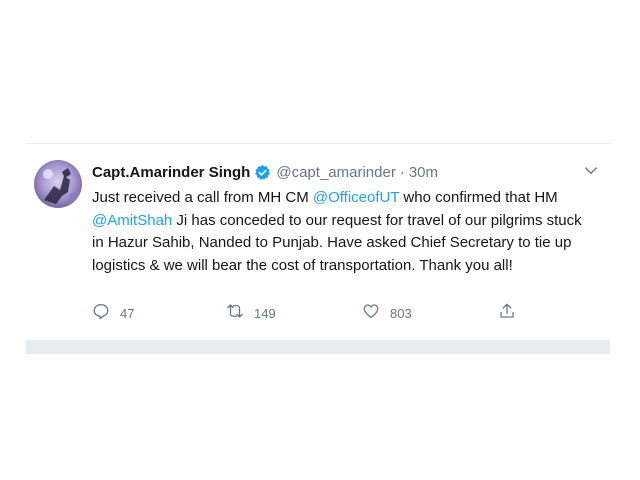 This screenshot has width=640, height=480. Describe the element at coordinates (371, 313) in the screenshot. I see `heart-icon` at that location.